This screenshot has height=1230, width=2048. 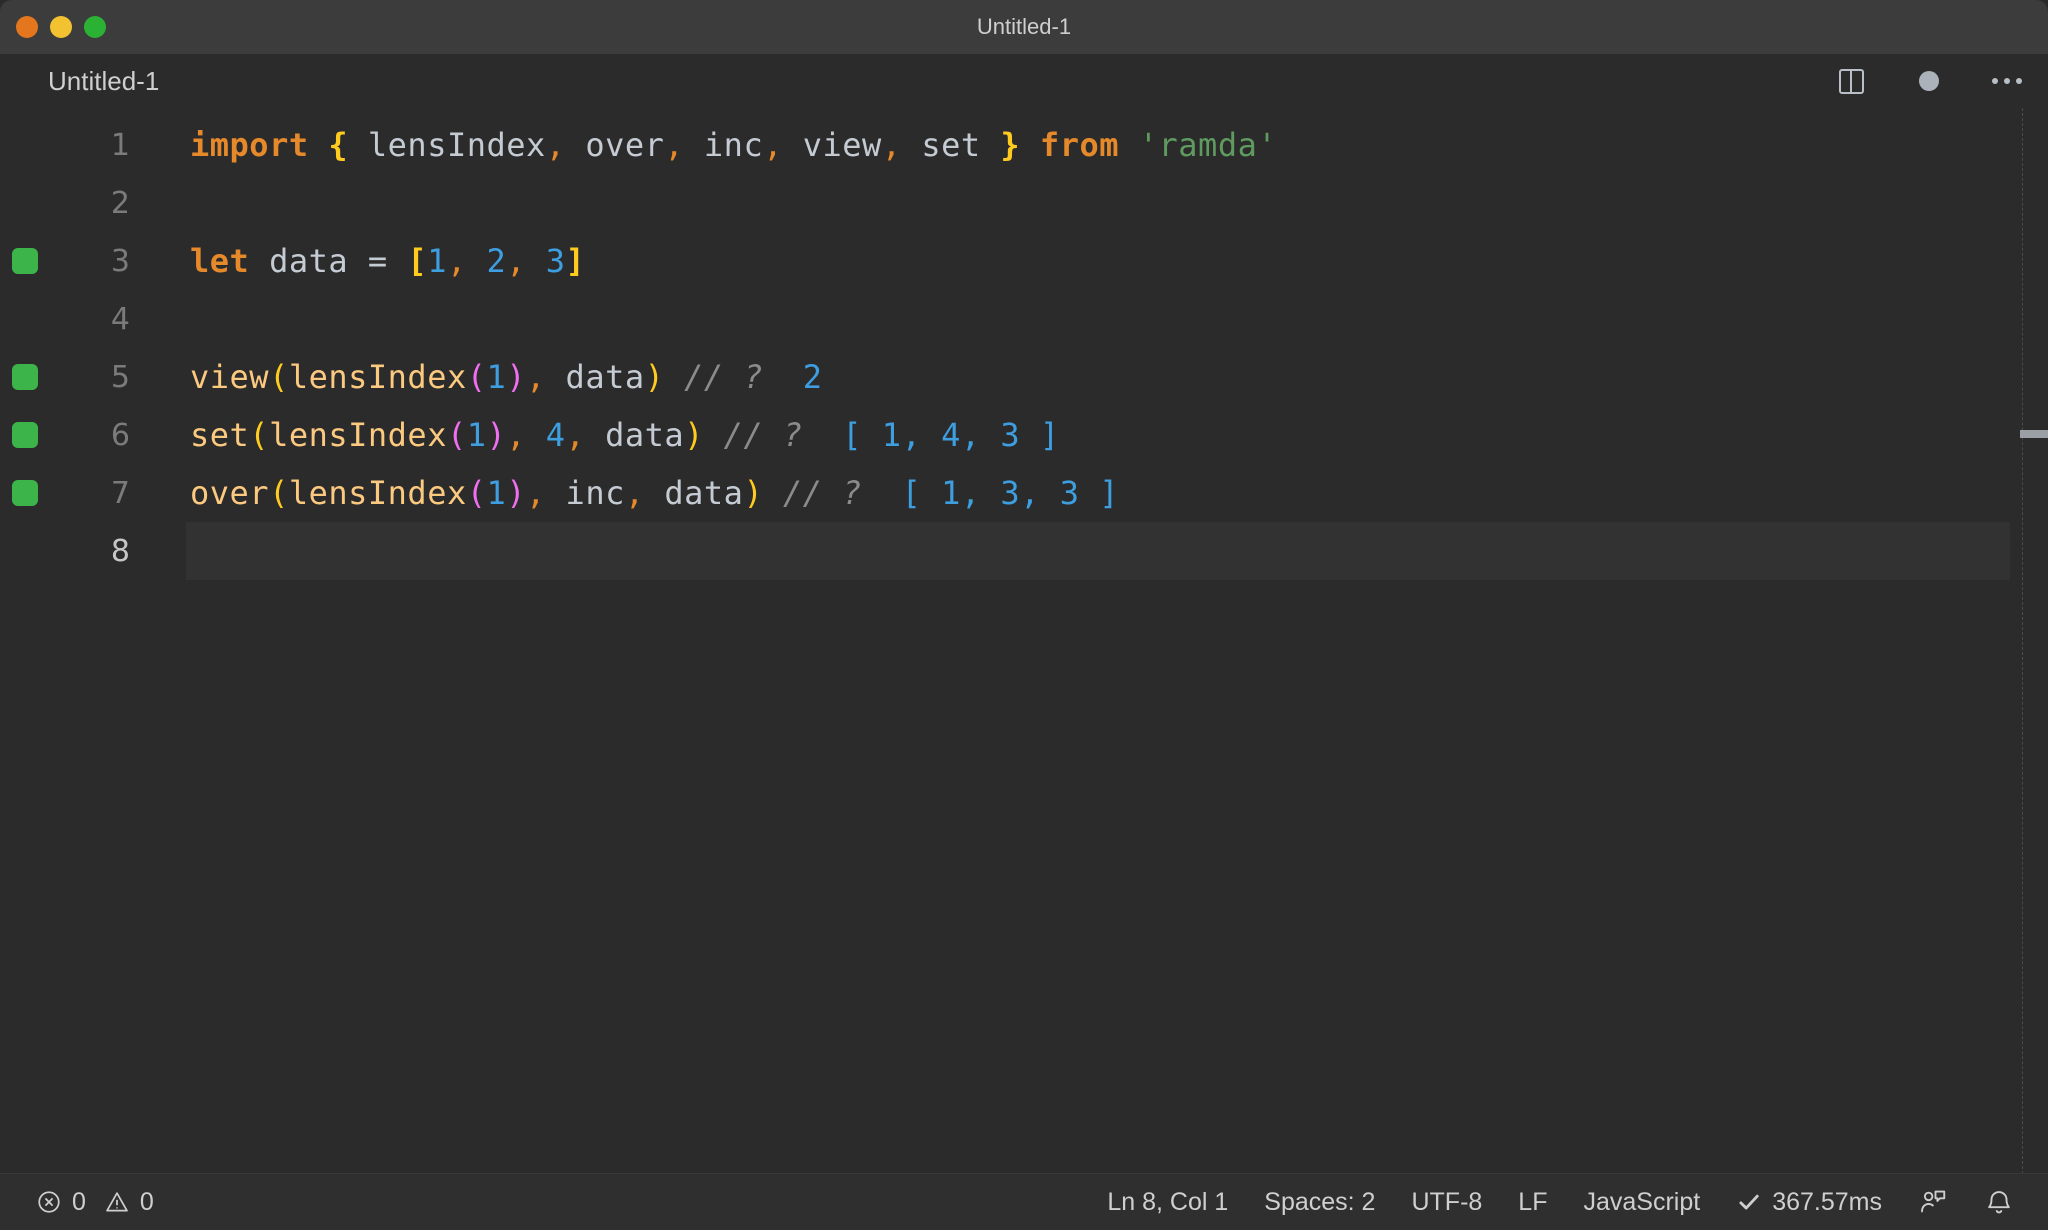 I want to click on indentation-setting: Spaces: 2, so click(x=1319, y=1202).